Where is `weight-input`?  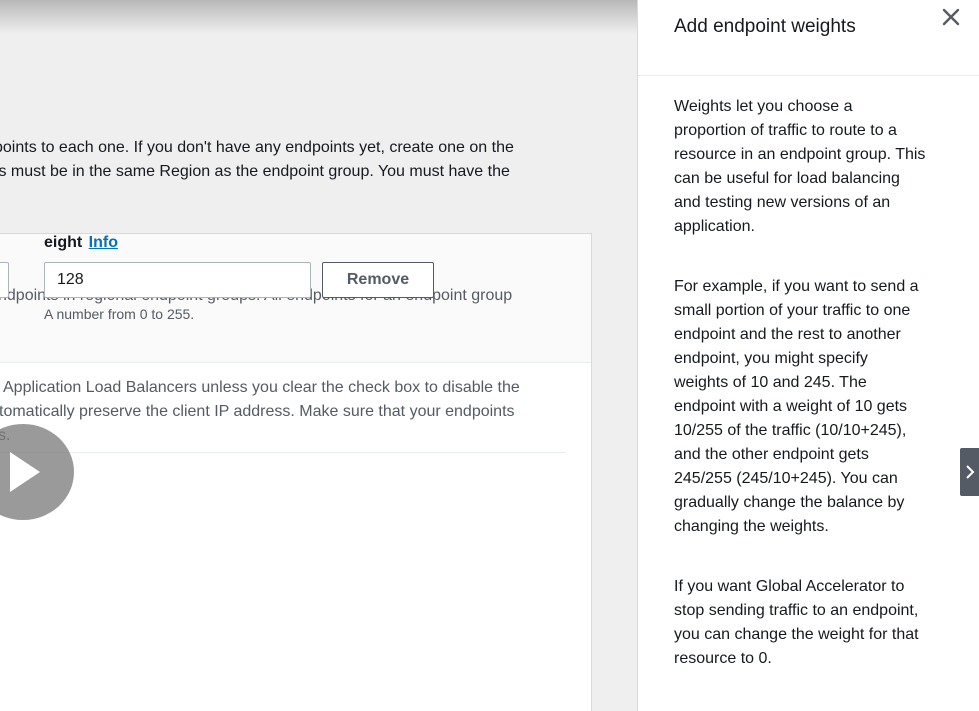
weight-input is located at coordinates (177, 280).